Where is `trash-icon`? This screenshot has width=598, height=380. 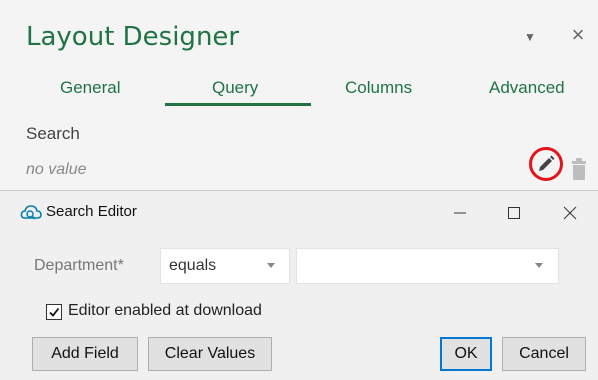
trash-icon is located at coordinates (579, 169).